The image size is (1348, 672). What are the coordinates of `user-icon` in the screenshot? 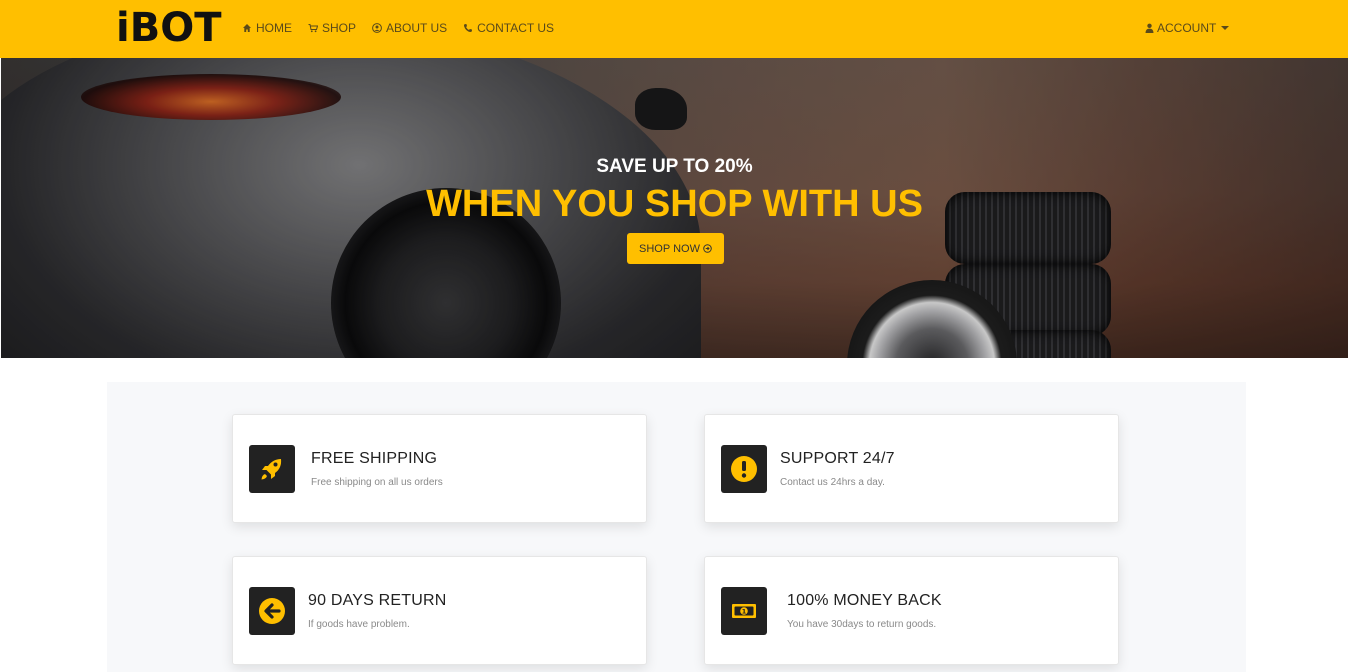 It's located at (1149, 28).